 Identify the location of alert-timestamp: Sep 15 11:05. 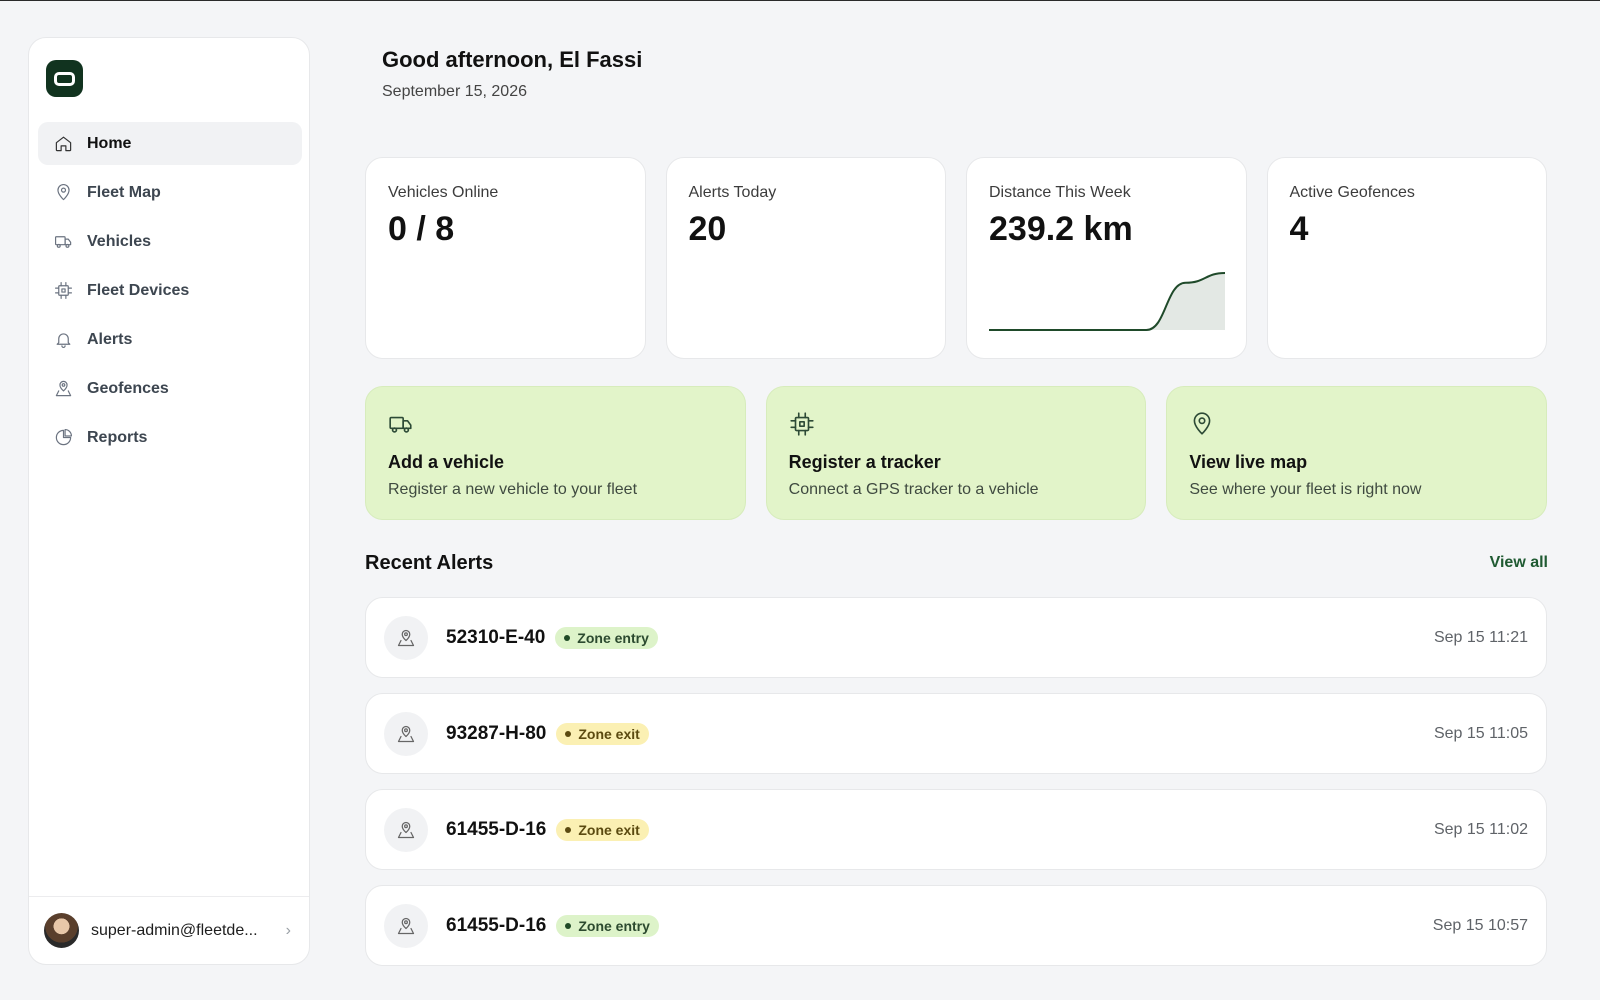
(1480, 733).